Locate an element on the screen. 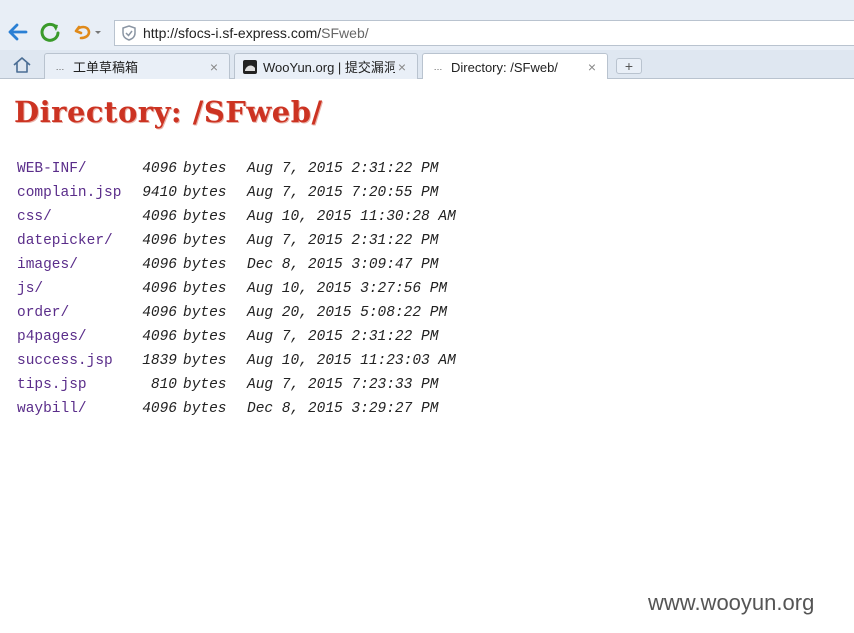 Image resolution: width=854 pixels, height=633 pixels. home-icon is located at coordinates (22, 65).